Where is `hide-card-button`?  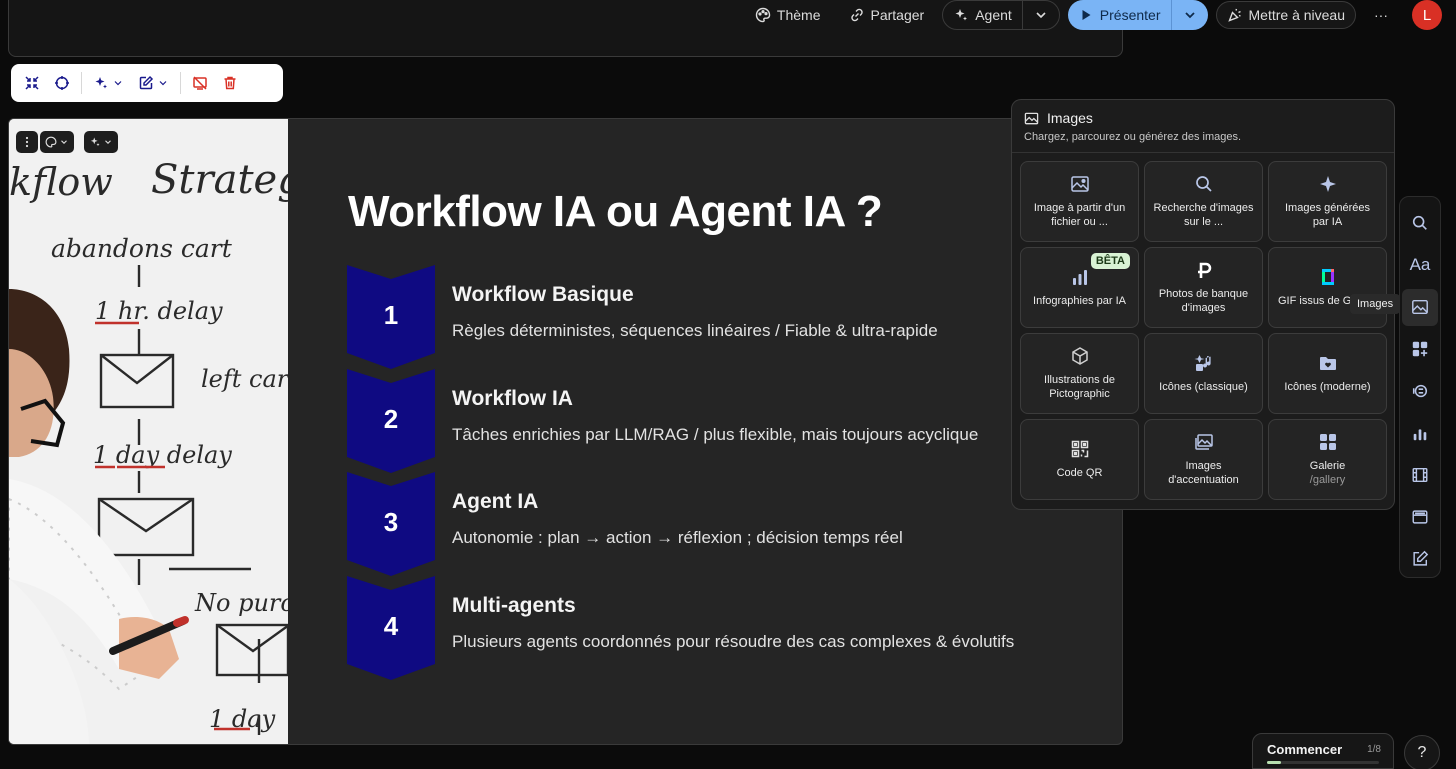
hide-card-button is located at coordinates (200, 83).